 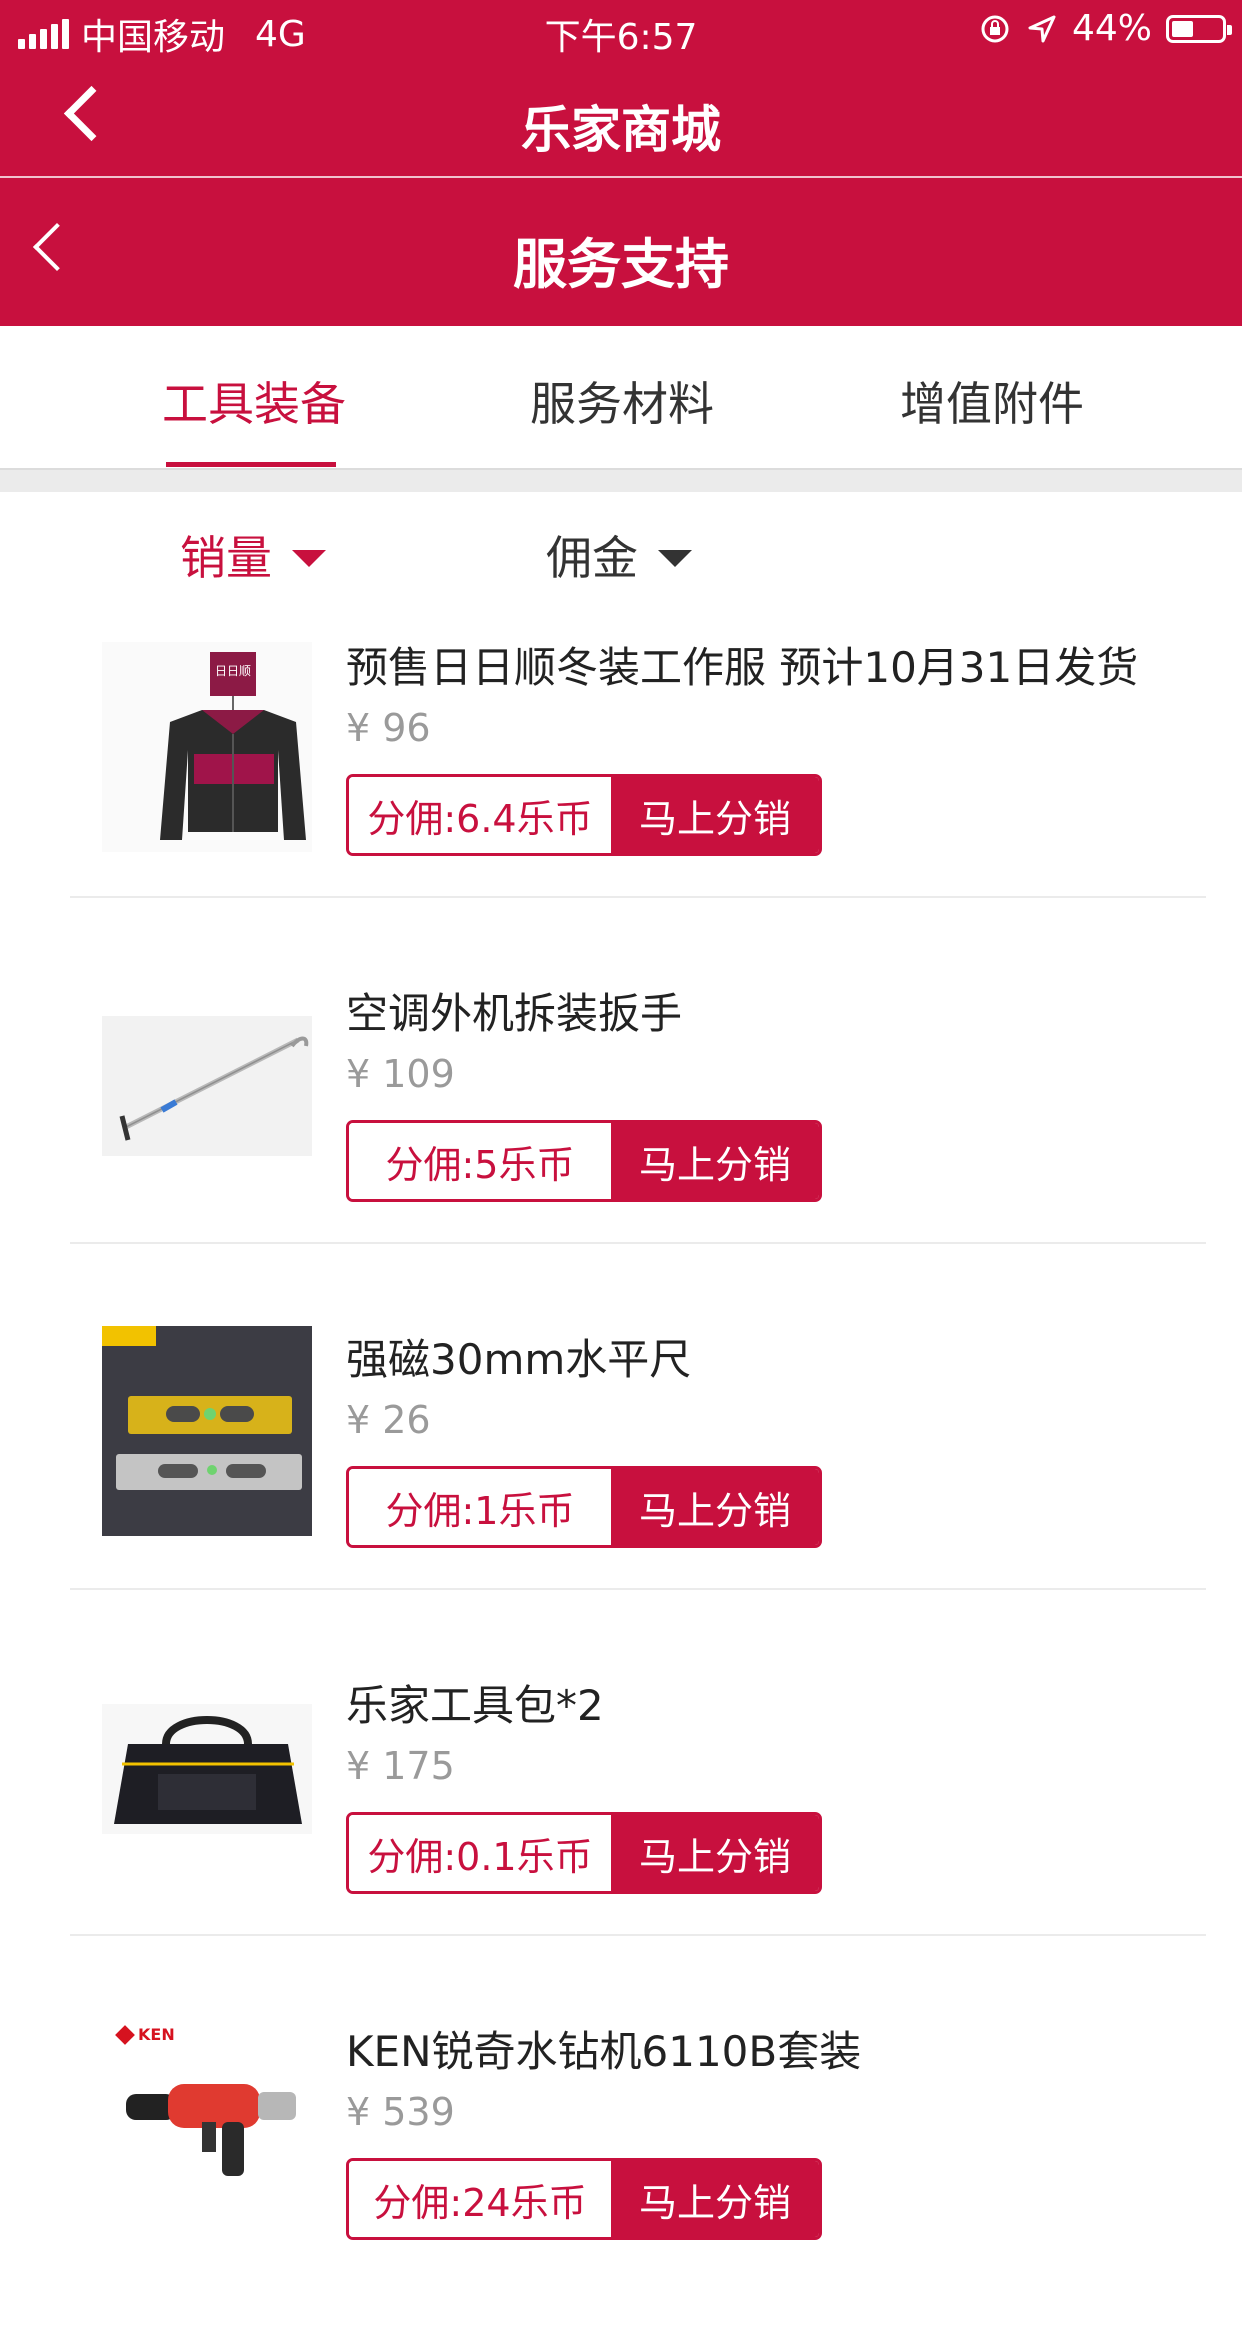 What do you see at coordinates (604, 2051) in the screenshot?
I see `product-name: KEN锐奇水钻机6110B套装` at bounding box center [604, 2051].